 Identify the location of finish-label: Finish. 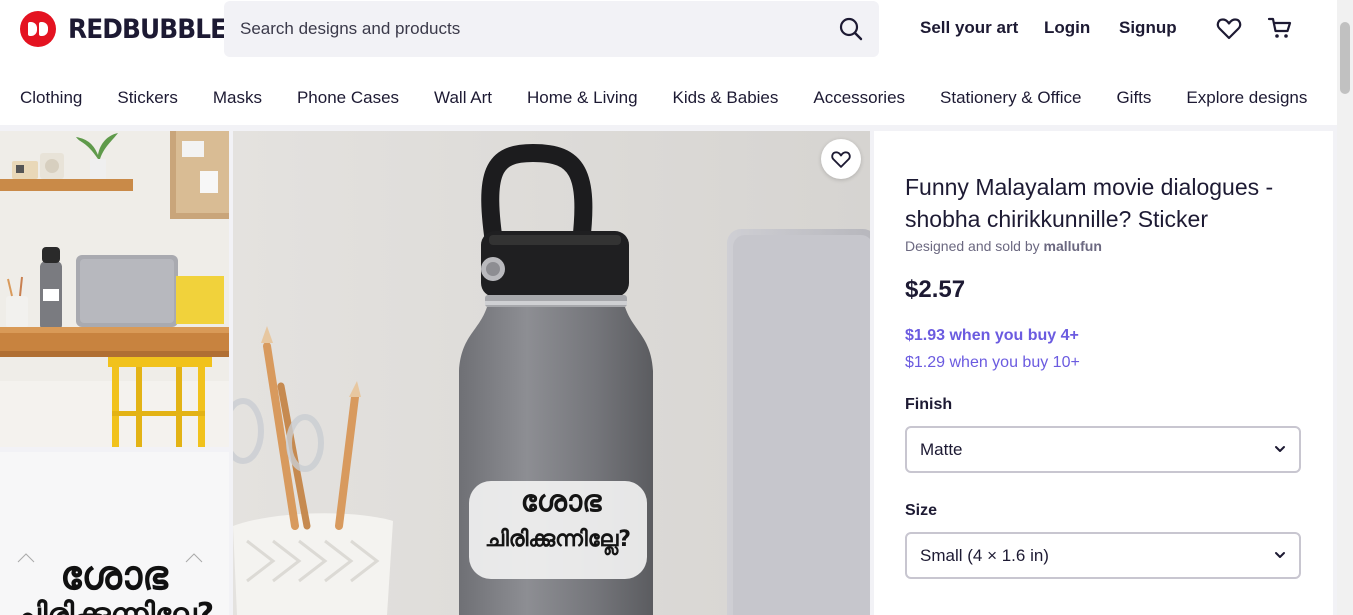
(929, 404).